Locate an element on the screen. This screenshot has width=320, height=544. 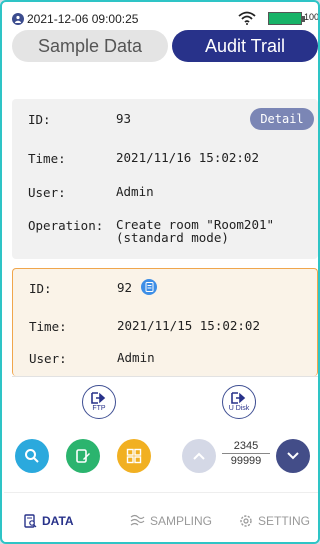
battery-label: 100% is located at coordinates (312, 17).